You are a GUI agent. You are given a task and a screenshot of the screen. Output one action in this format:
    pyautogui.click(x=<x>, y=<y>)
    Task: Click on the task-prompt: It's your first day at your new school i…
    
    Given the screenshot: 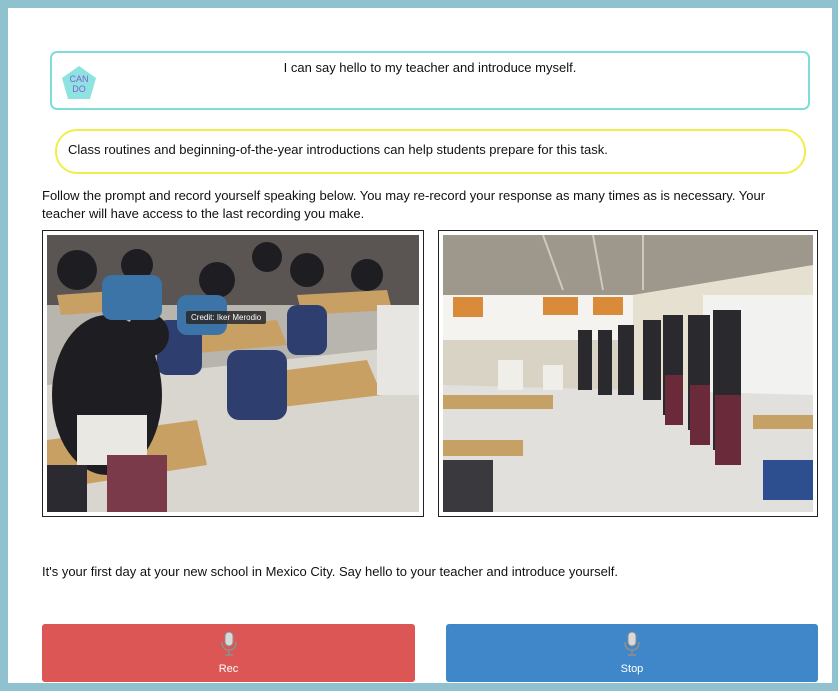 What is the action you would take?
    pyautogui.click(x=330, y=571)
    